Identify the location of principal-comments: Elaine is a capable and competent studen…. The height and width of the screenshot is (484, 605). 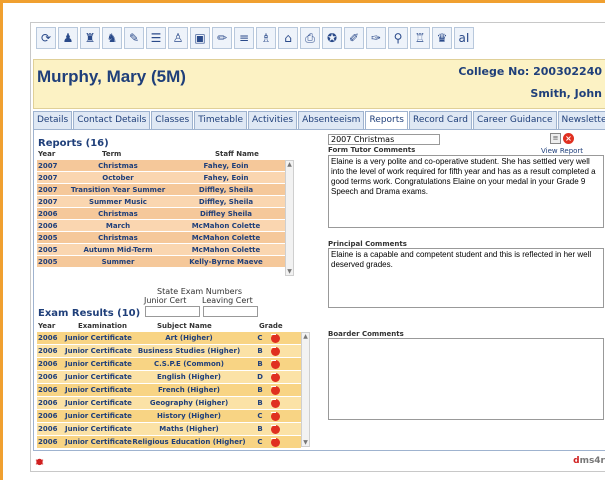
(466, 278).